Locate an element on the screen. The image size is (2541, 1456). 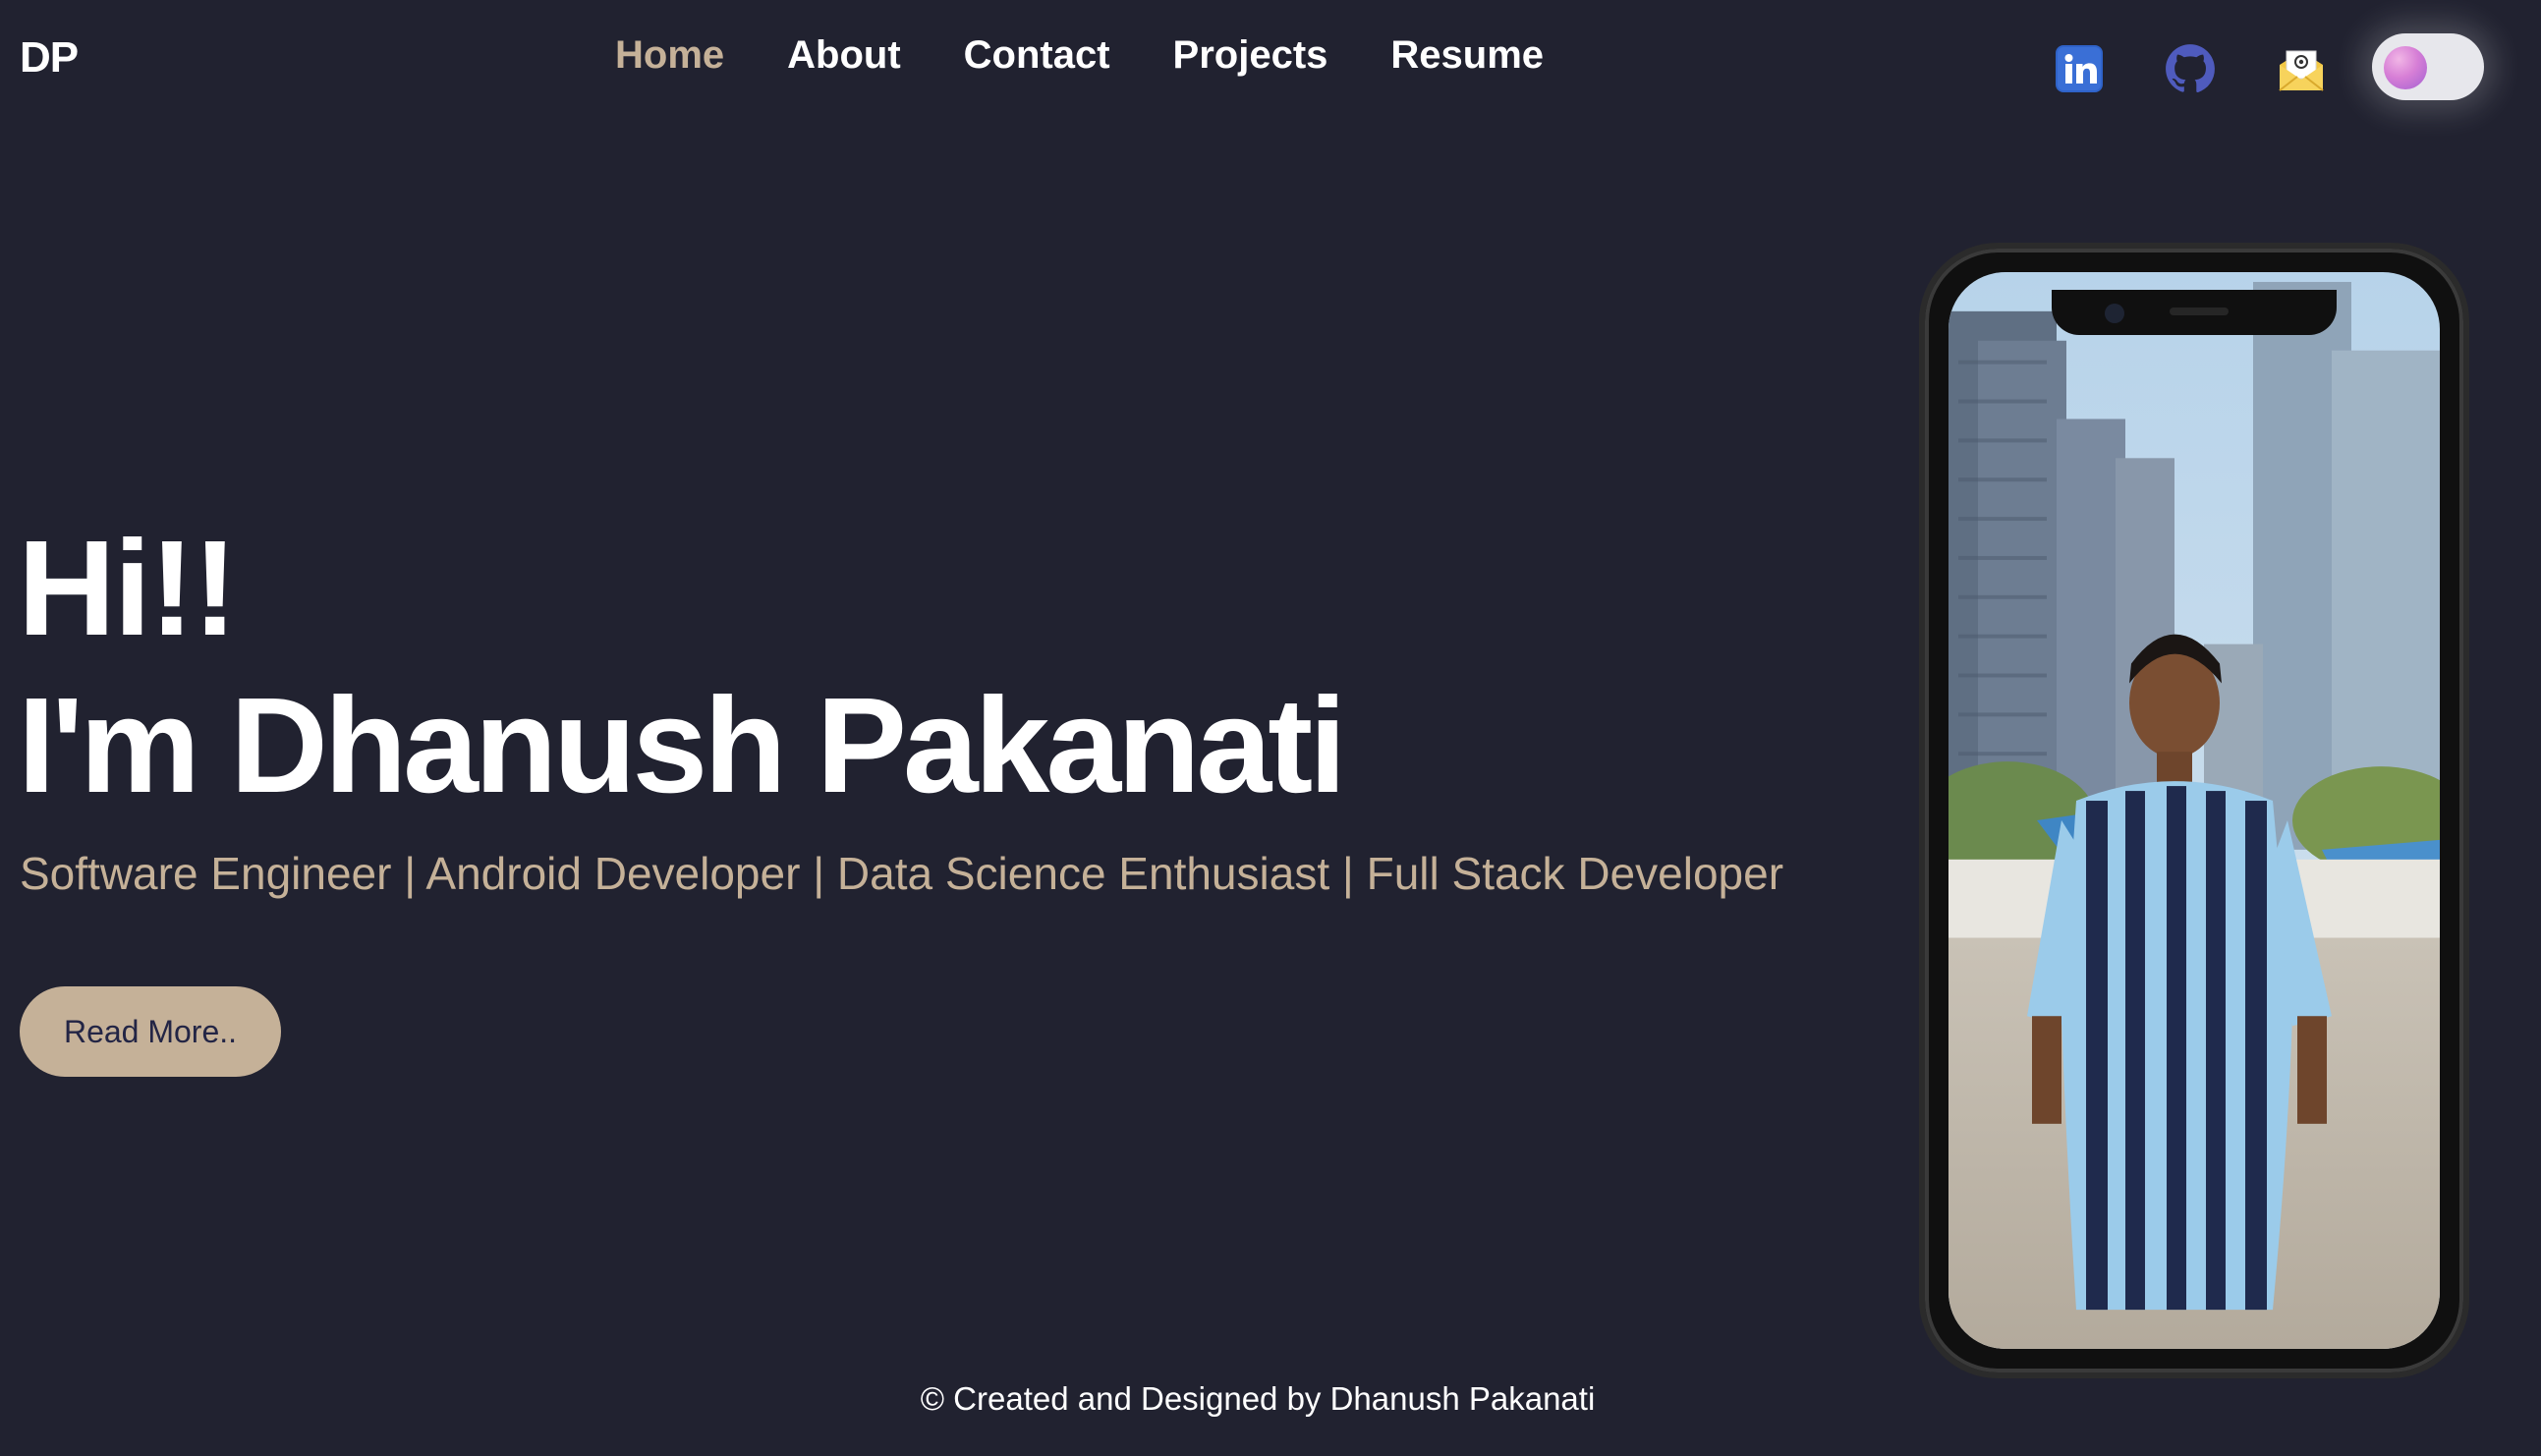
github-icon is located at coordinates (2190, 68).